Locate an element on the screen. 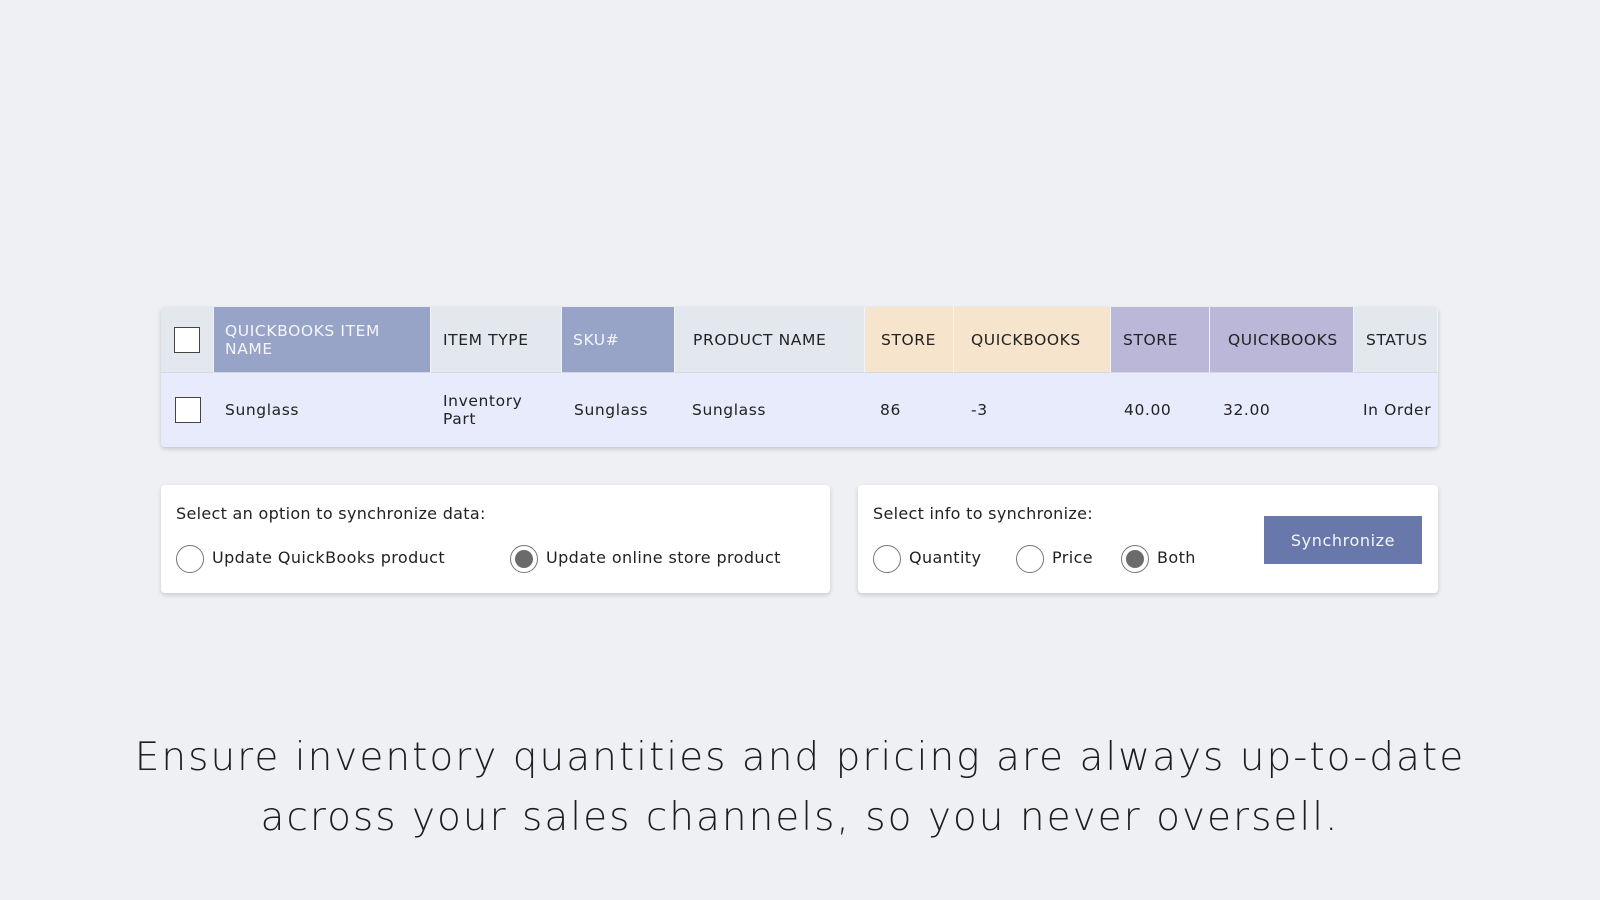  header-quickbooks-quantity: QUICKBOOKS is located at coordinates (1032, 340).